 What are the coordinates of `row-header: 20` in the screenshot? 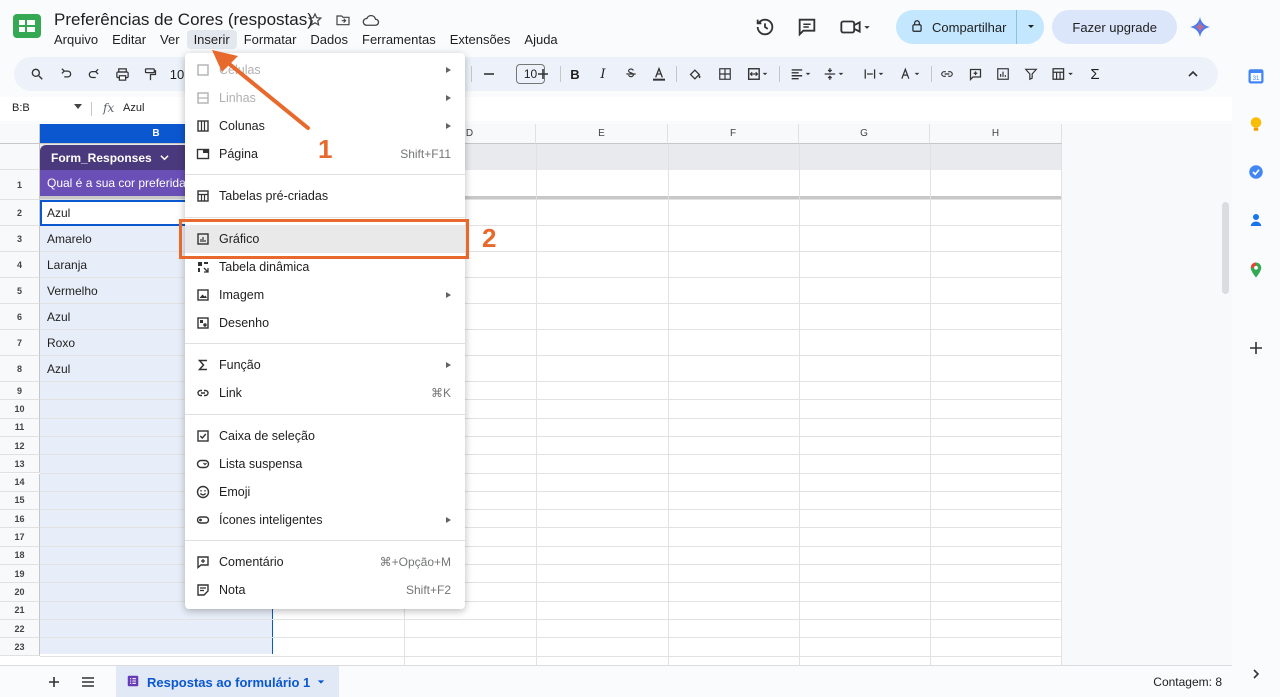 It's located at (20, 592).